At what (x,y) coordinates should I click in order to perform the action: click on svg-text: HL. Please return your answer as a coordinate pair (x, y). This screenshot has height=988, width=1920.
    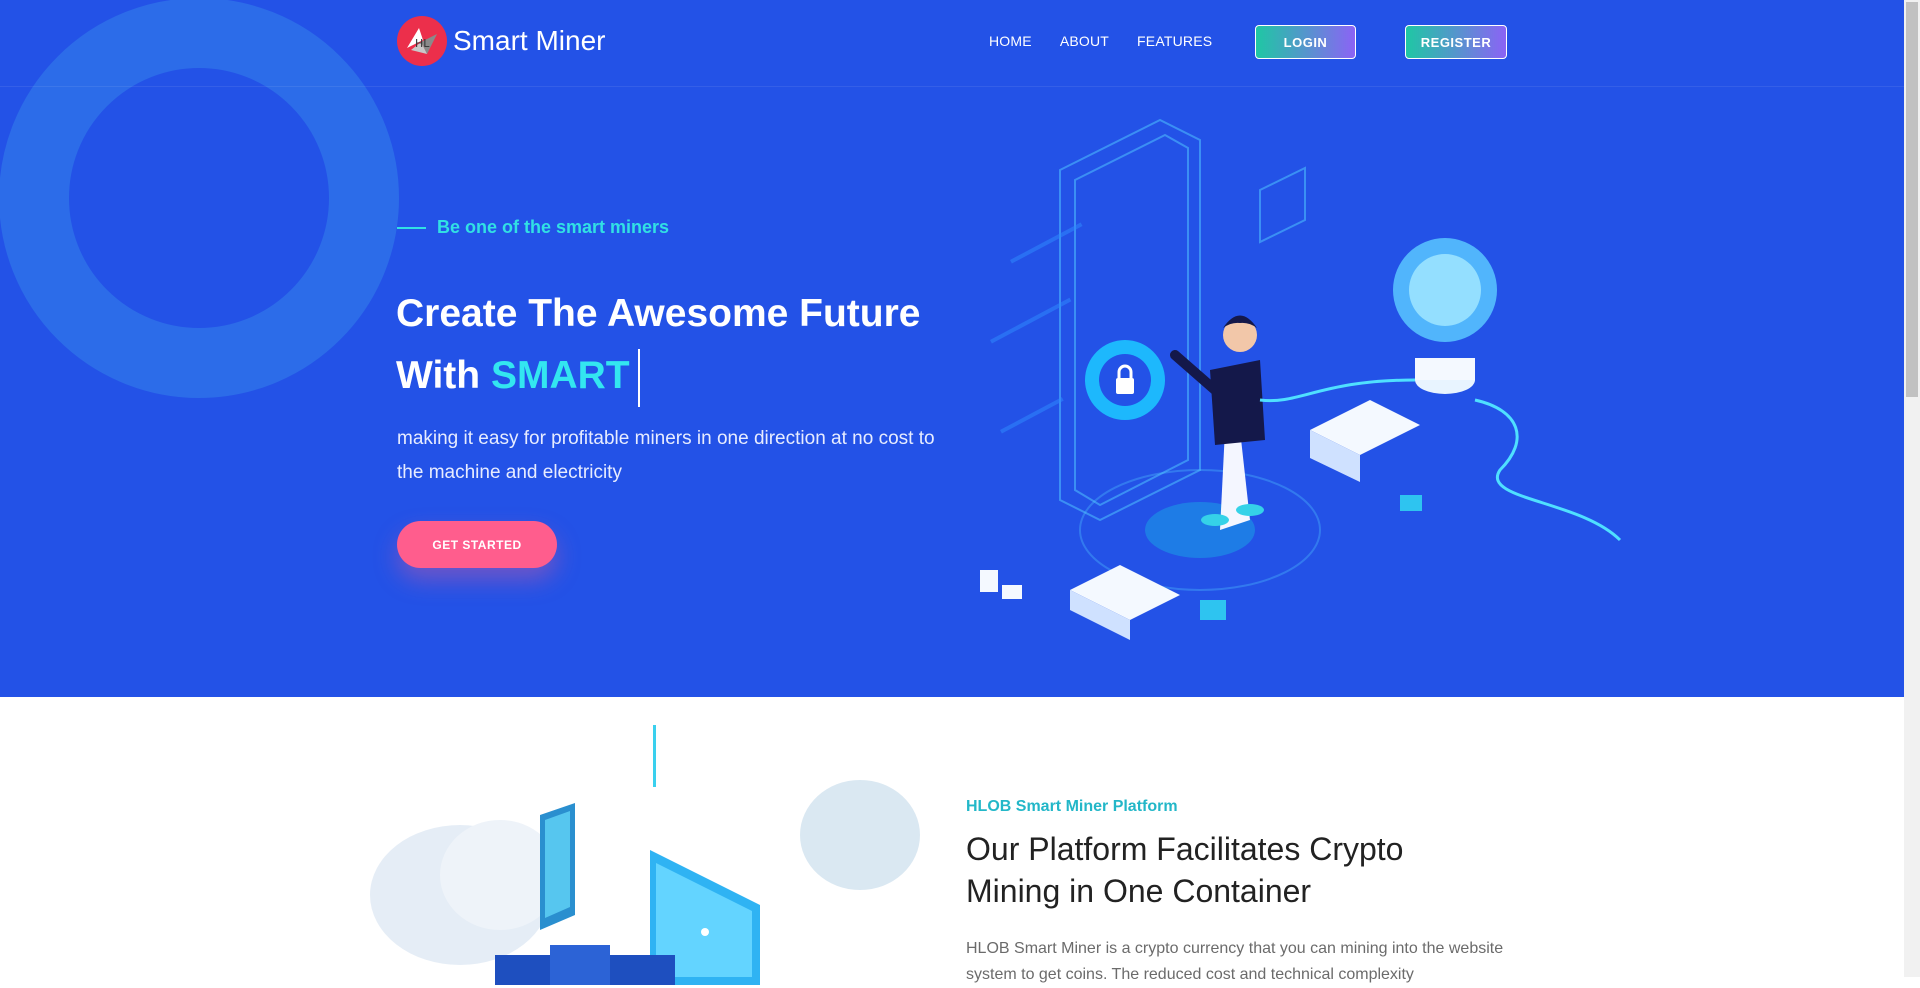
    Looking at the image, I should click on (422, 43).